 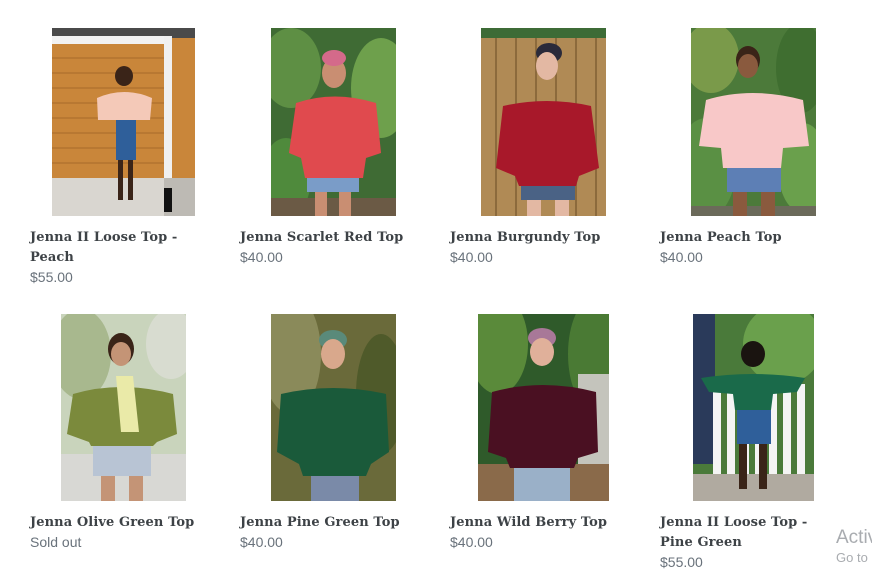 I want to click on activate-windows-watermark: Activ Go to, so click(x=854, y=547).